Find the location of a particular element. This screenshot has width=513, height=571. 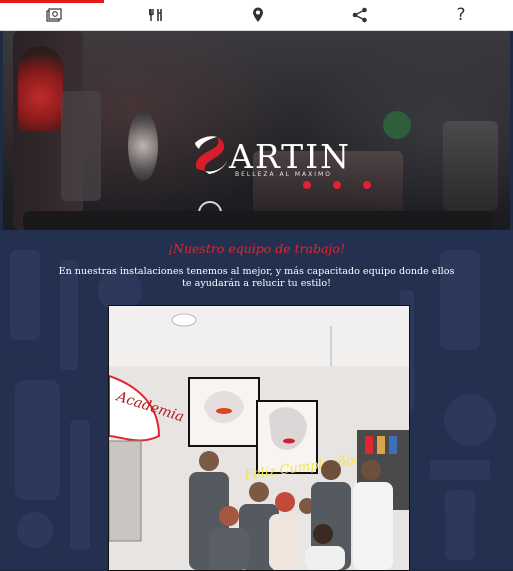

location-pin-icon is located at coordinates (258, 15).